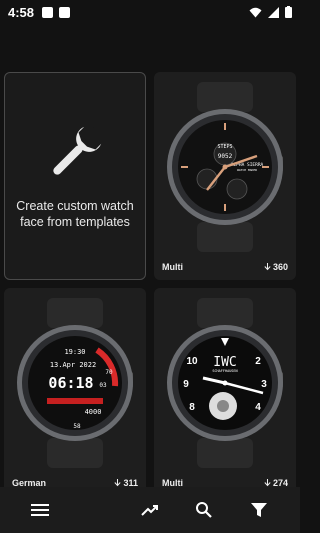 The height and width of the screenshot is (533, 320). What do you see at coordinates (93, 412) in the screenshot?
I see `value-4000: 4000` at bounding box center [93, 412].